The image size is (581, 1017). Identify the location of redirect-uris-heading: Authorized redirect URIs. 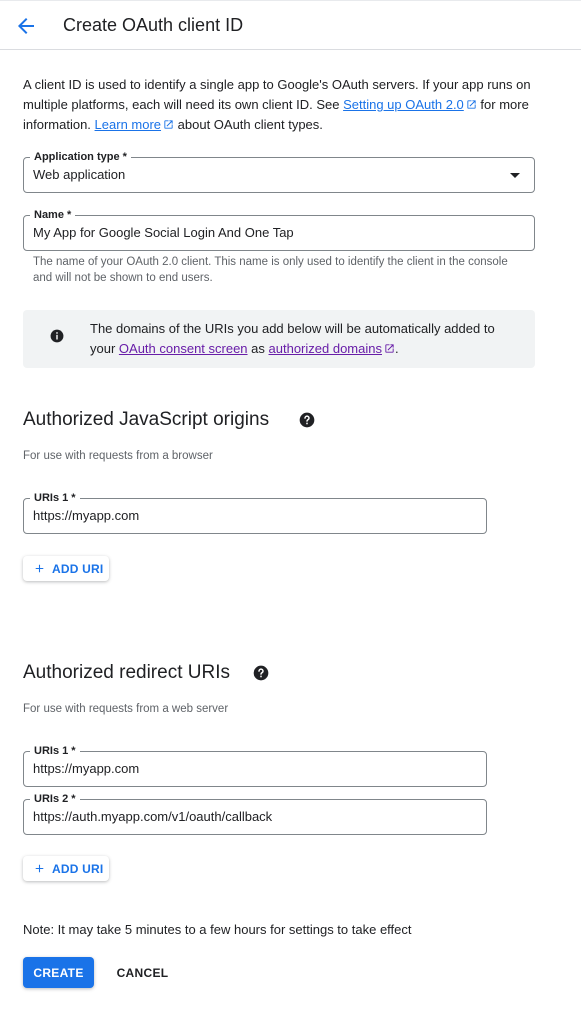
(126, 672).